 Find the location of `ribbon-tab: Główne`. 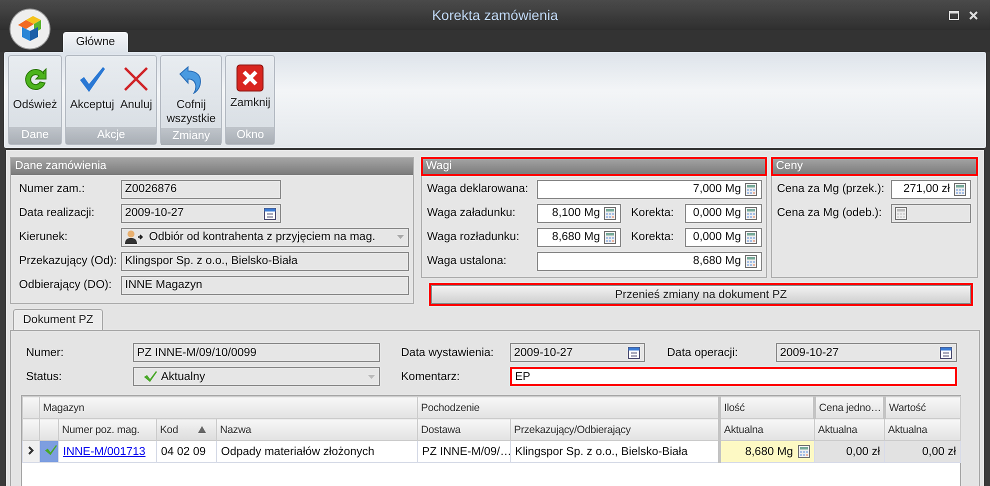

ribbon-tab: Główne is located at coordinates (95, 42).